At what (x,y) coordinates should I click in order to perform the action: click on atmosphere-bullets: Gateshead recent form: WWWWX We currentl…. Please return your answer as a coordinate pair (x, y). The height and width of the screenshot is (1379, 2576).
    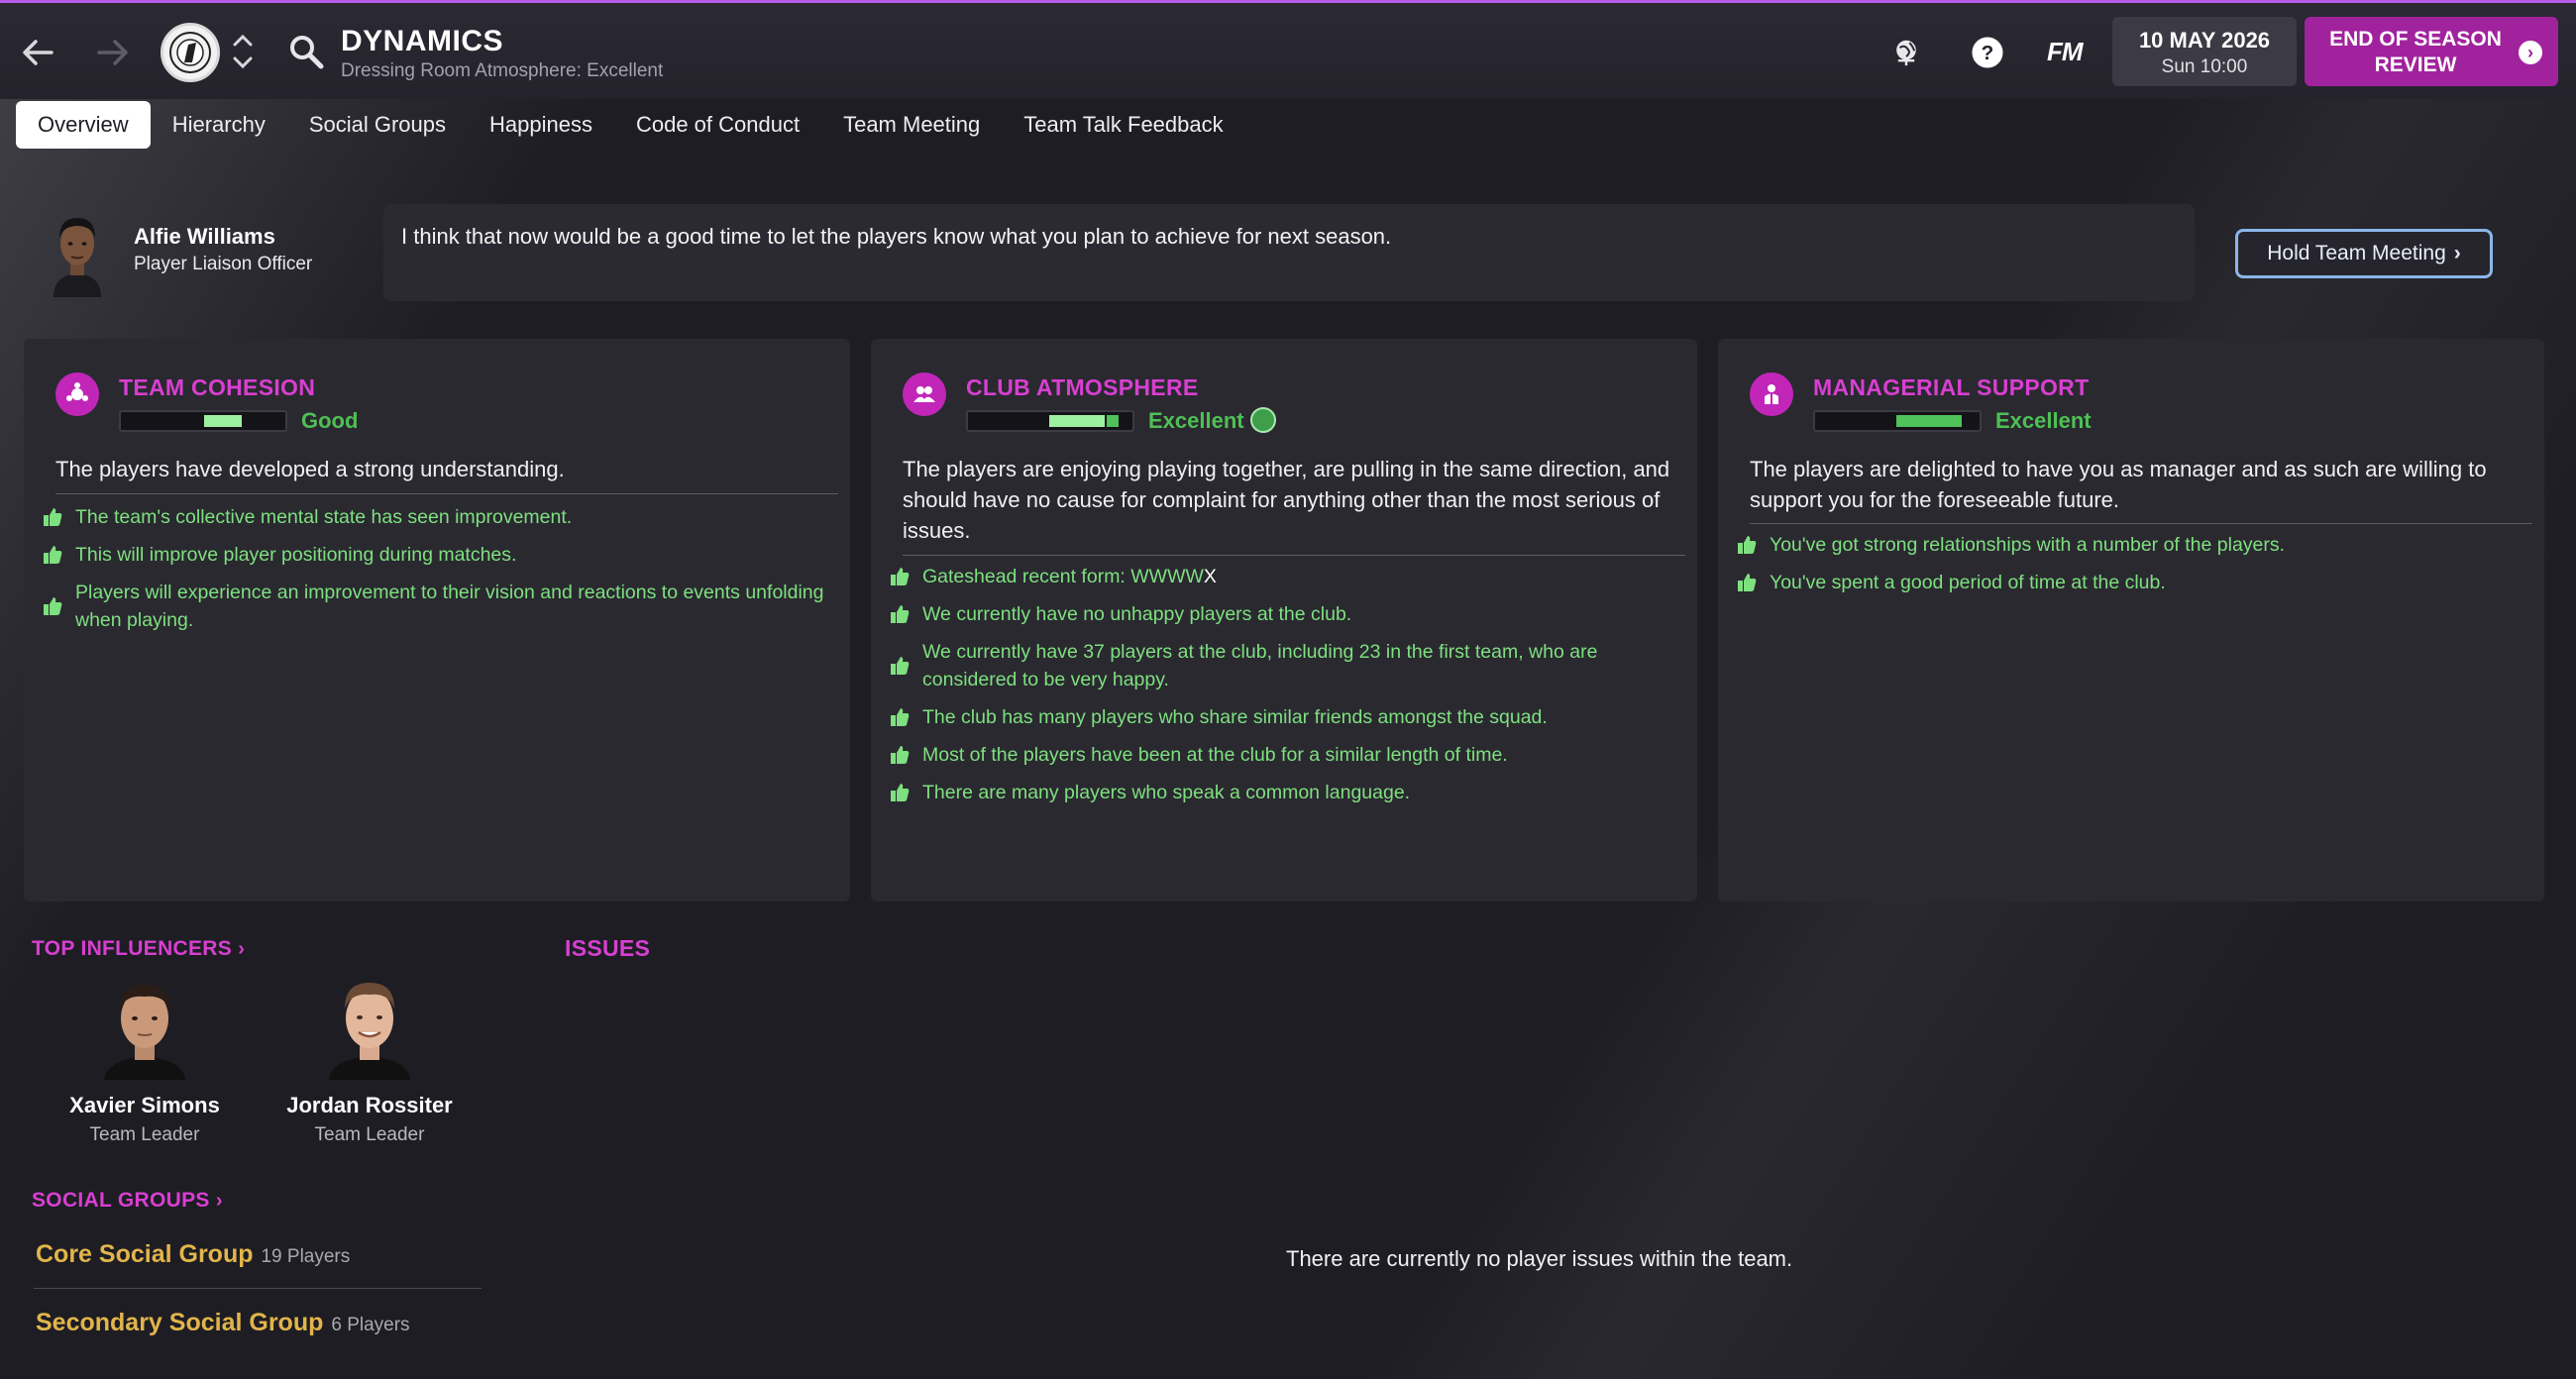
    Looking at the image, I should click on (1280, 689).